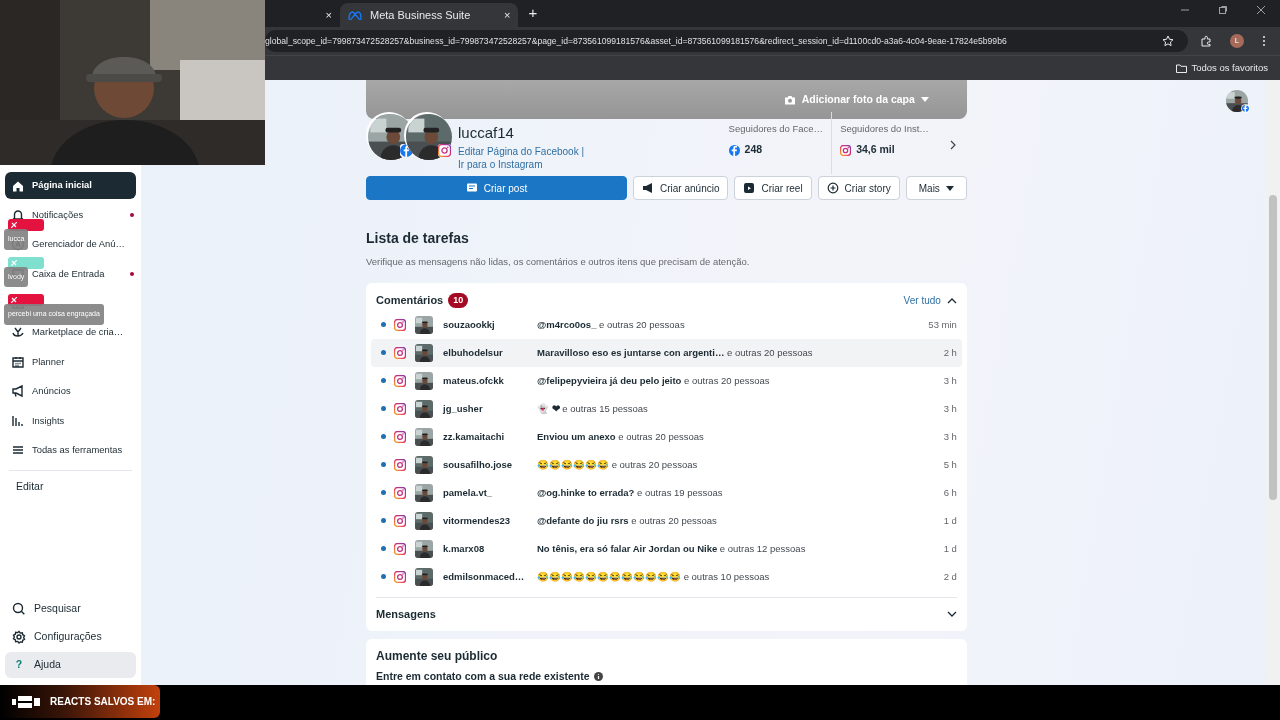 The width and height of the screenshot is (1280, 720). What do you see at coordinates (410, 301) in the screenshot?
I see `card-title: Comentários` at bounding box center [410, 301].